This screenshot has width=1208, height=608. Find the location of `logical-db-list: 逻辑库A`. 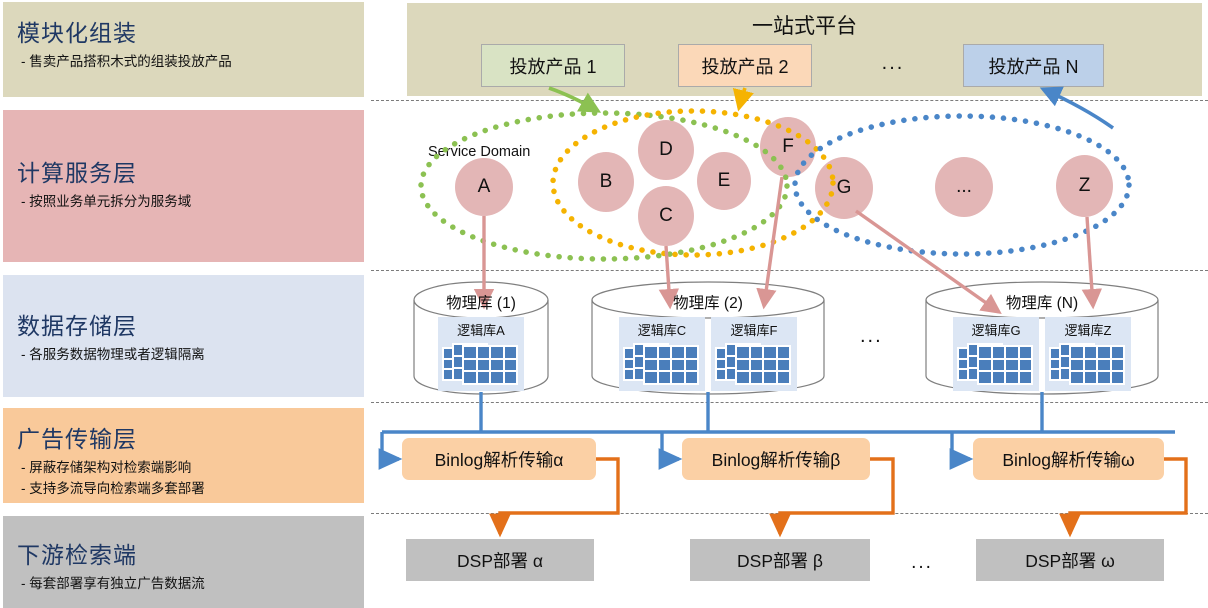

logical-db-list: 逻辑库A is located at coordinates (481, 354).